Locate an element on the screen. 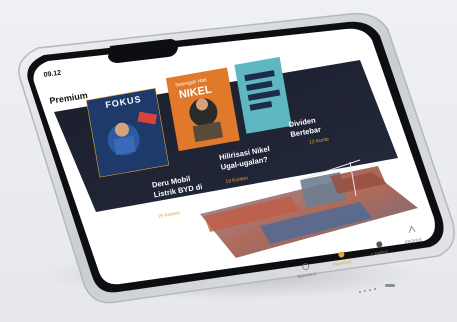 The height and width of the screenshot is (322, 457). card-cover-1: FOKUS is located at coordinates (128, 132).